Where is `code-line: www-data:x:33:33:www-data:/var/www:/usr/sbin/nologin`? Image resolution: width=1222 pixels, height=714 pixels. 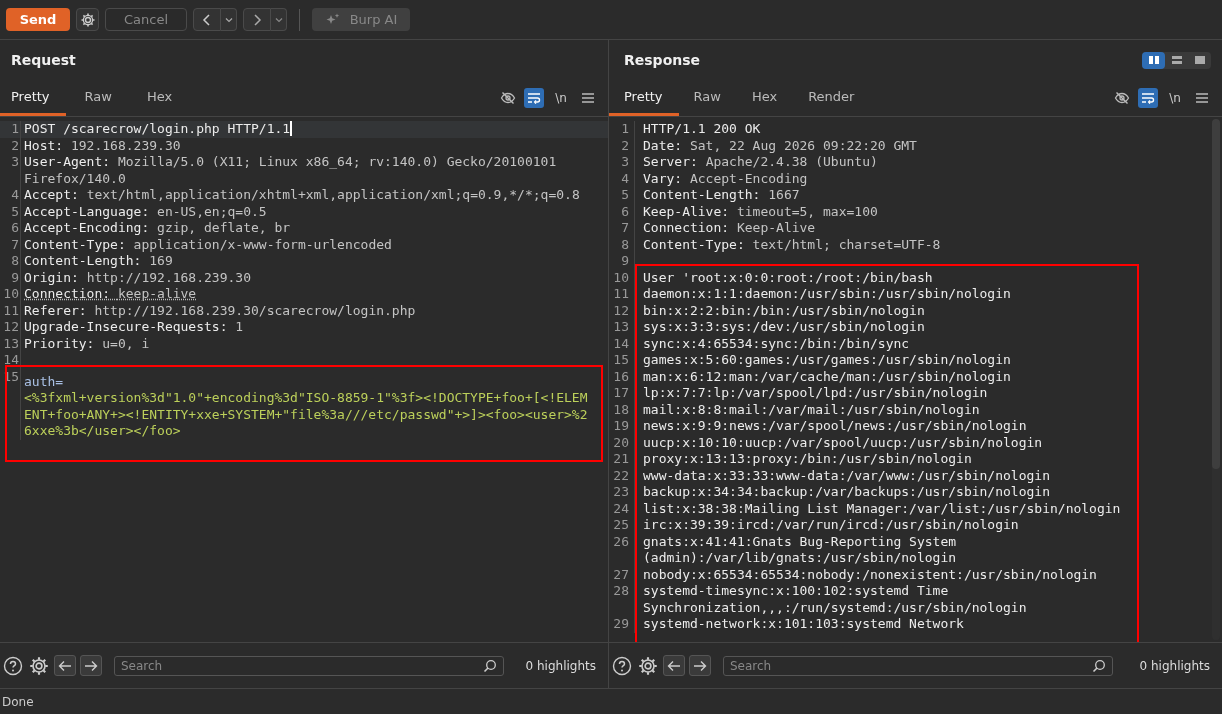
code-line: www-data:x:33:33:www-data:/var/www:/usr/sbin/nologin is located at coordinates (846, 475).